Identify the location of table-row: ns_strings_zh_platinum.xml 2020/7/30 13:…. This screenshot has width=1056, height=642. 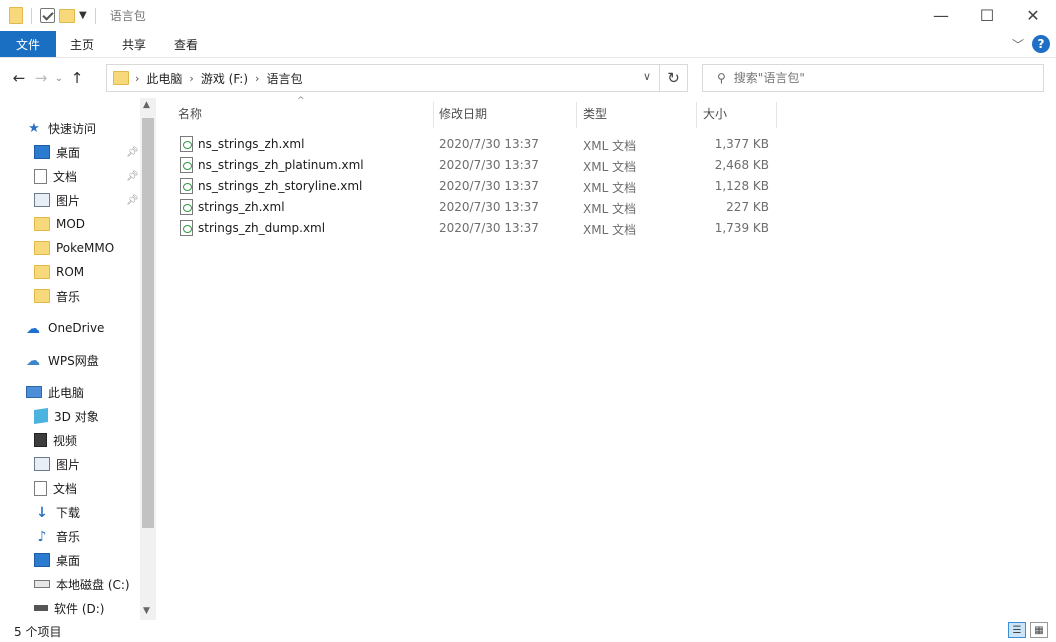
(476, 165).